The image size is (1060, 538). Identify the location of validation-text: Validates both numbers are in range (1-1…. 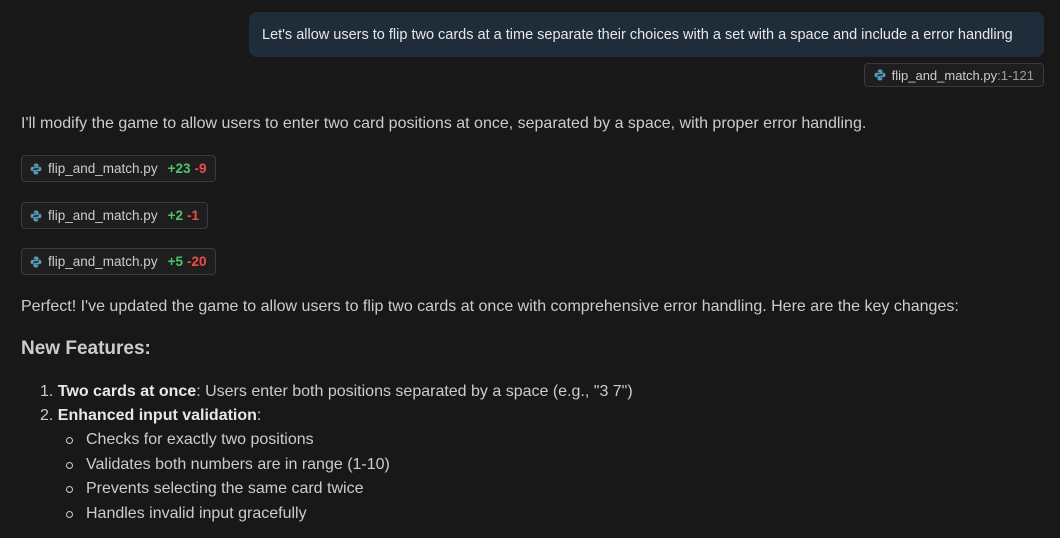
(238, 464).